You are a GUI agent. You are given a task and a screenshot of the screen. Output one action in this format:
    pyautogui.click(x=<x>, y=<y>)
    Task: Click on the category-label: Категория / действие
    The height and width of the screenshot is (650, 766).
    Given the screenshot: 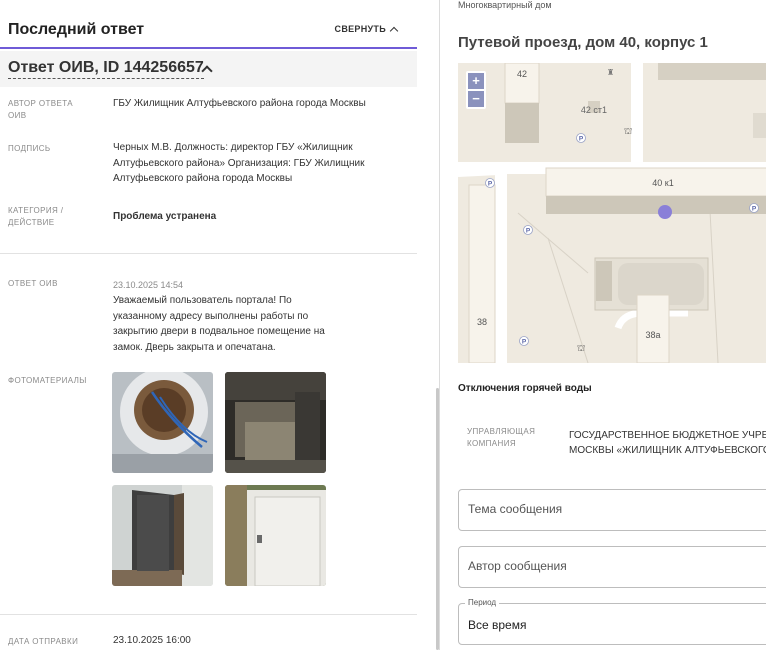 What is the action you would take?
    pyautogui.click(x=36, y=216)
    